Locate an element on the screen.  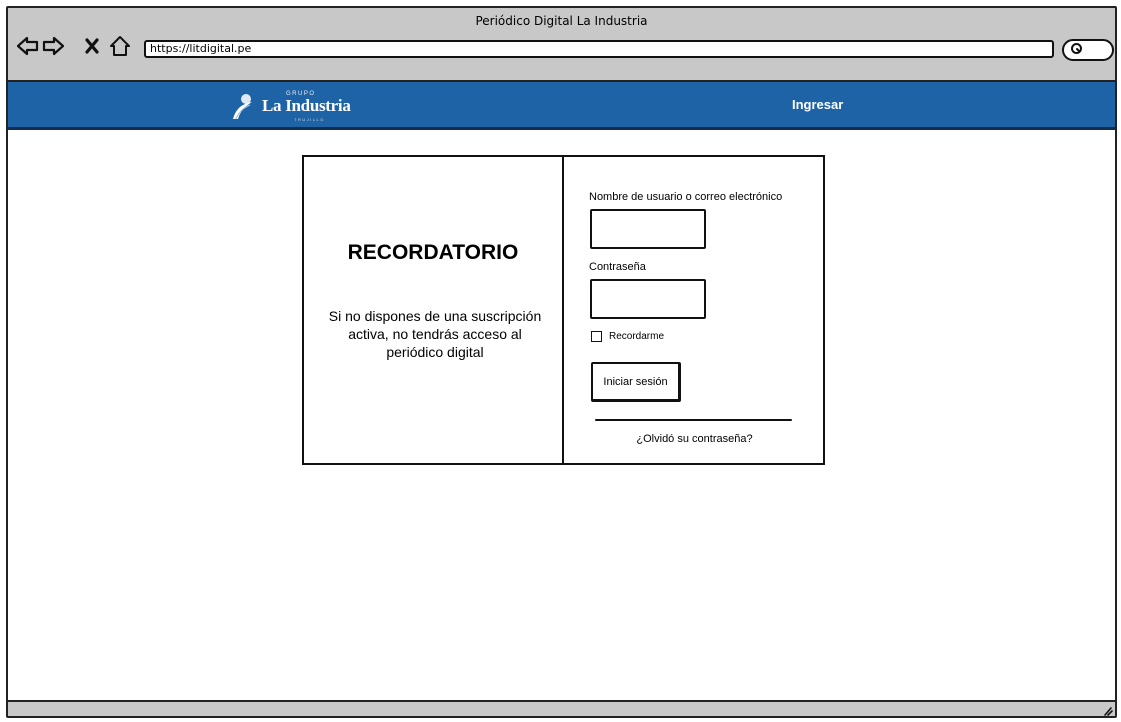
close-icon is located at coordinates (92, 46).